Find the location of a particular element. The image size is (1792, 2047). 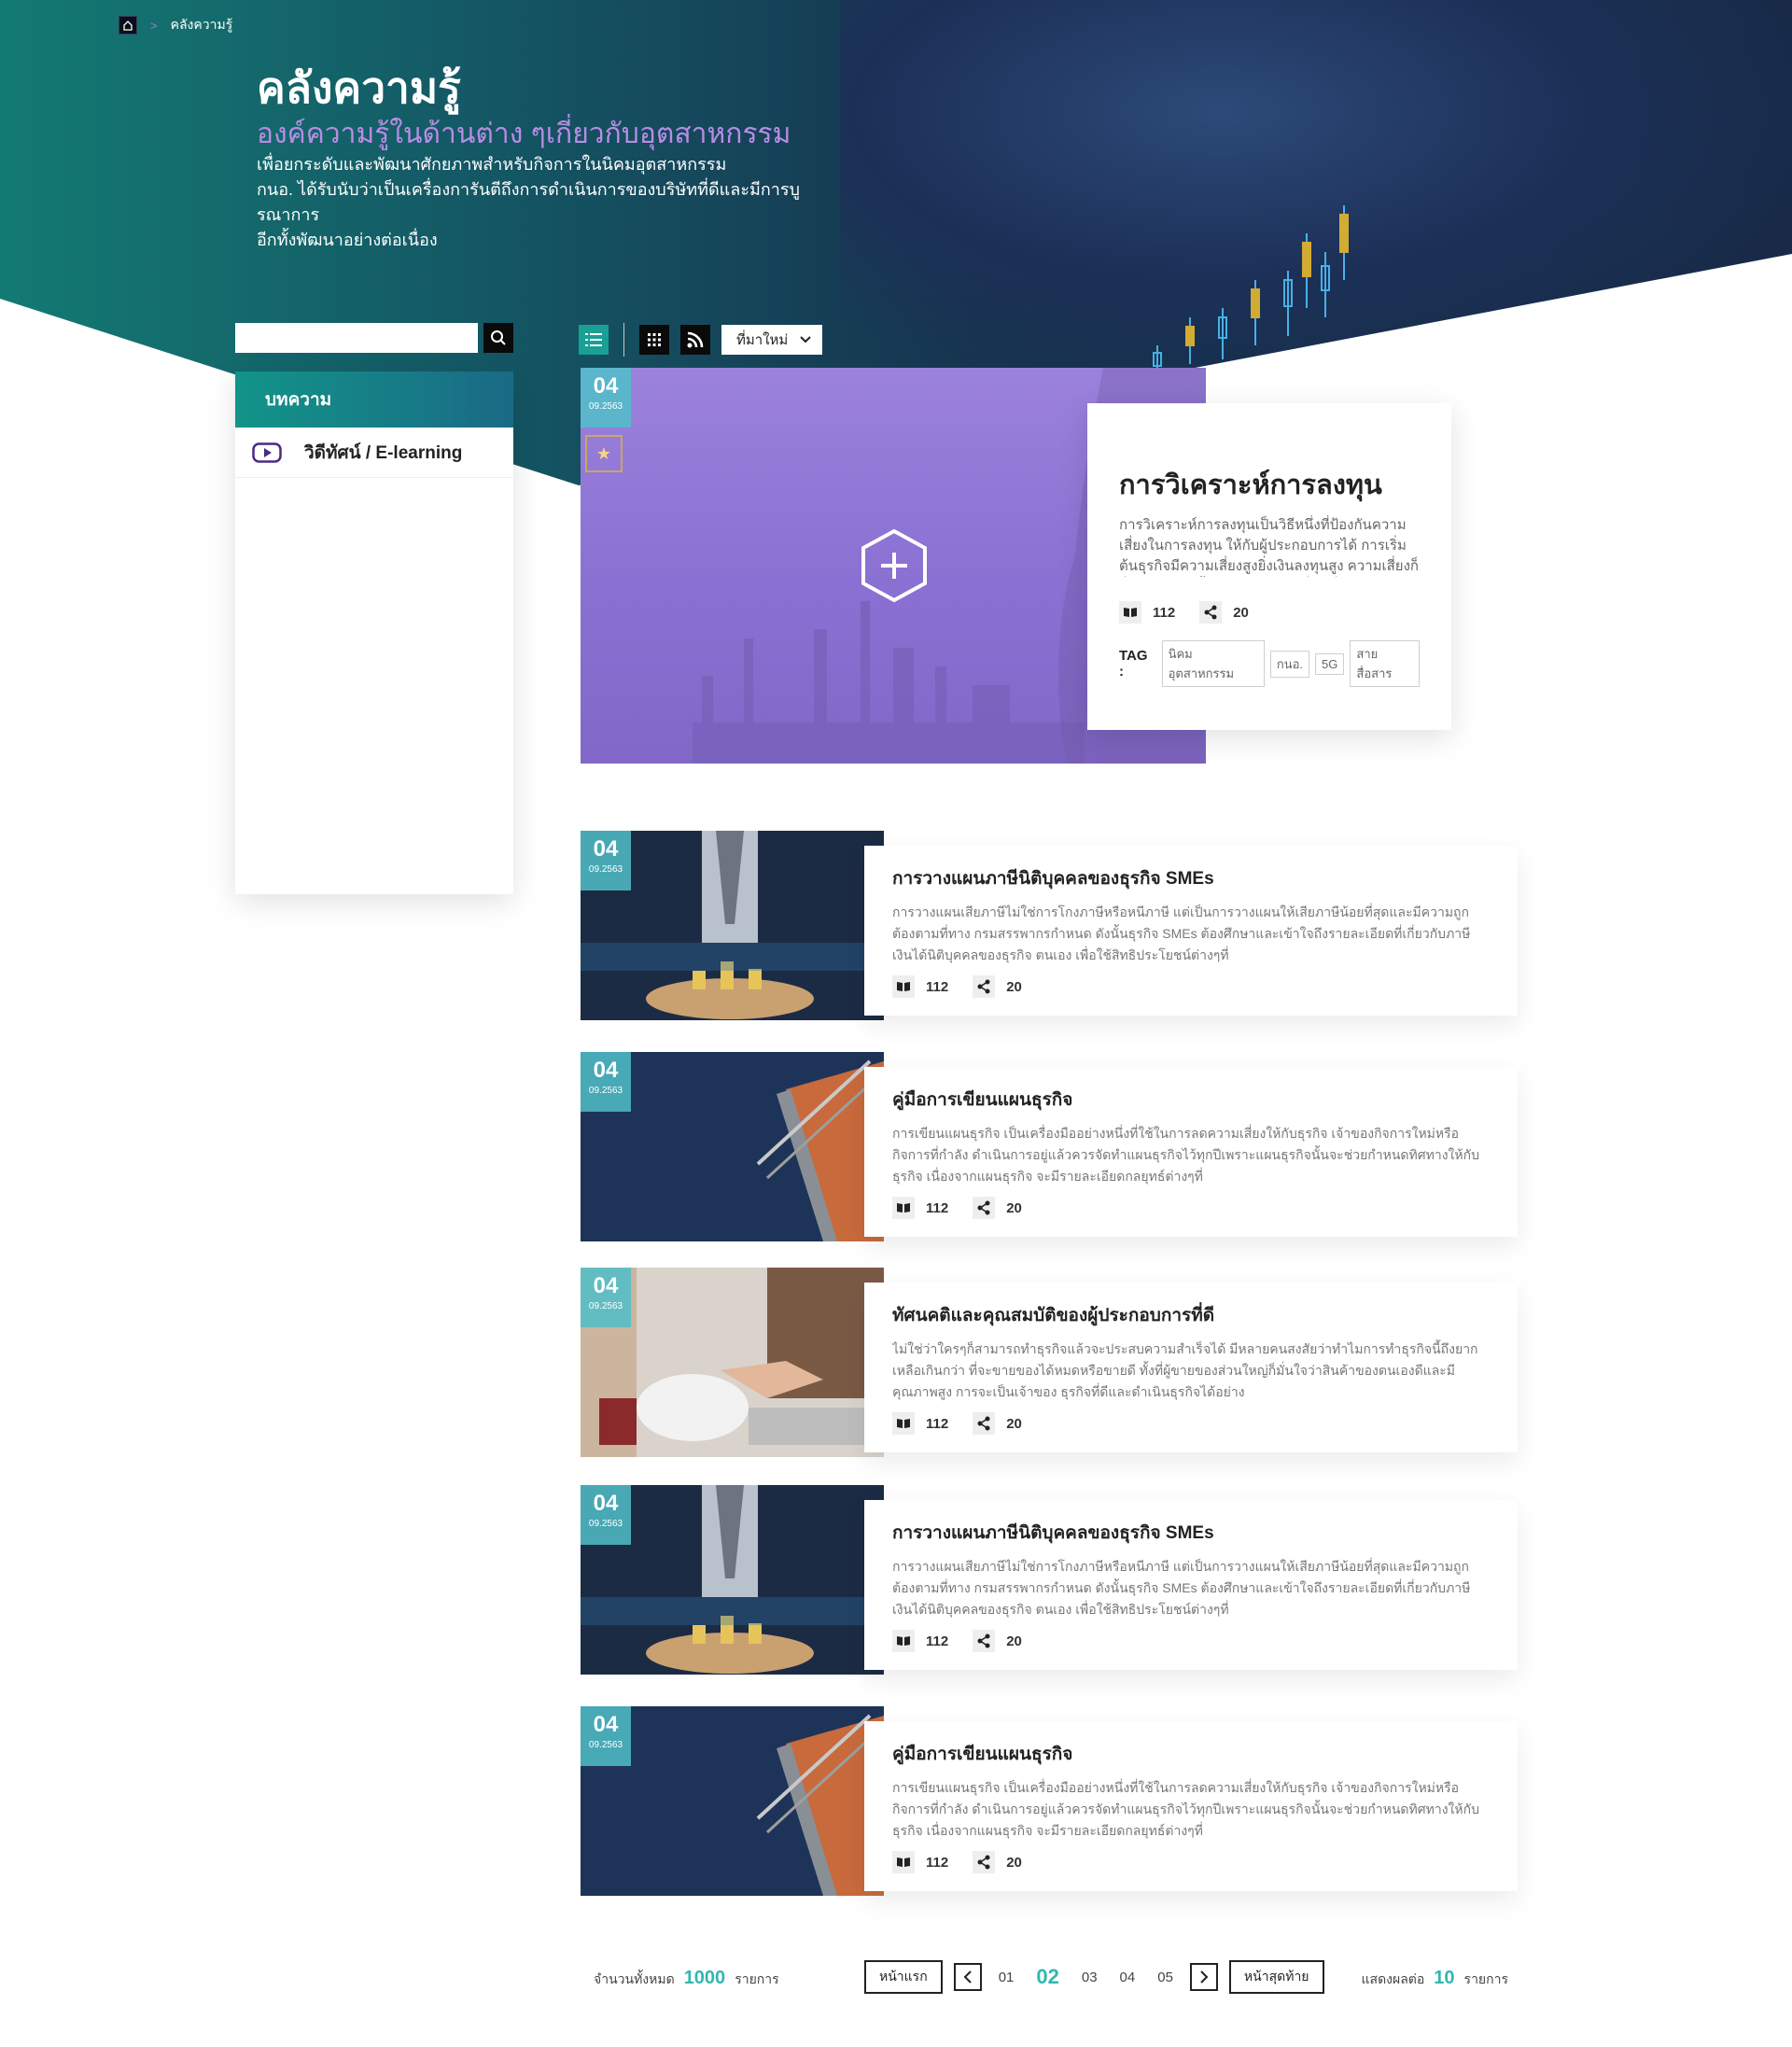

next-page-button is located at coordinates (1203, 1977).